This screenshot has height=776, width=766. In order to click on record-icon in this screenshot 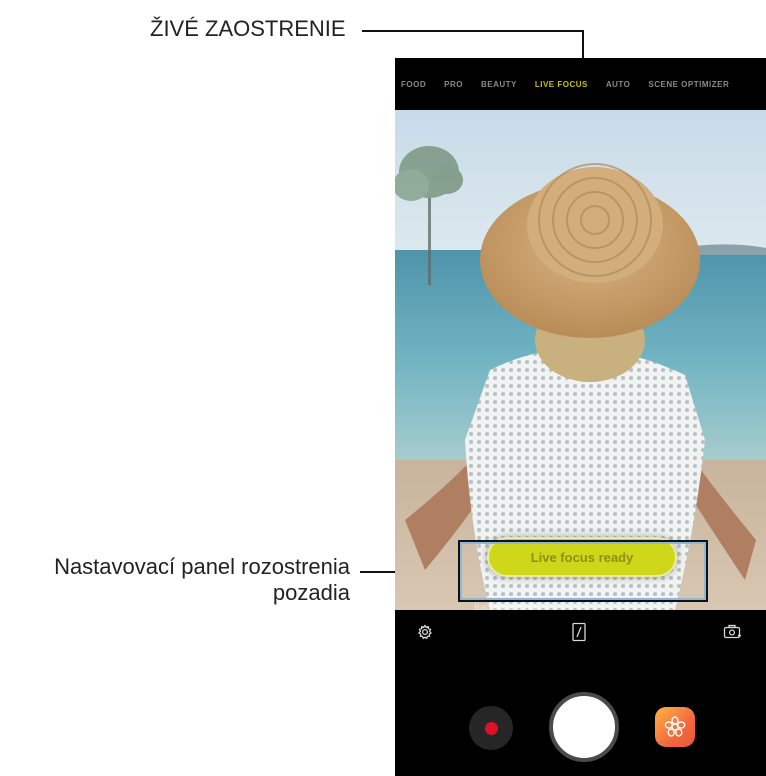, I will do `click(491, 728)`.